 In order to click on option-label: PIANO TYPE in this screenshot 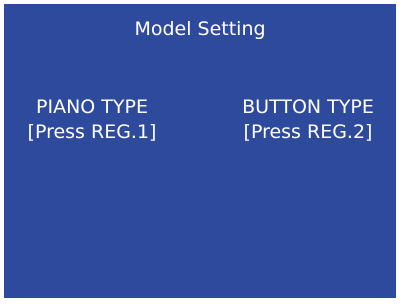, I will do `click(92, 107)`.